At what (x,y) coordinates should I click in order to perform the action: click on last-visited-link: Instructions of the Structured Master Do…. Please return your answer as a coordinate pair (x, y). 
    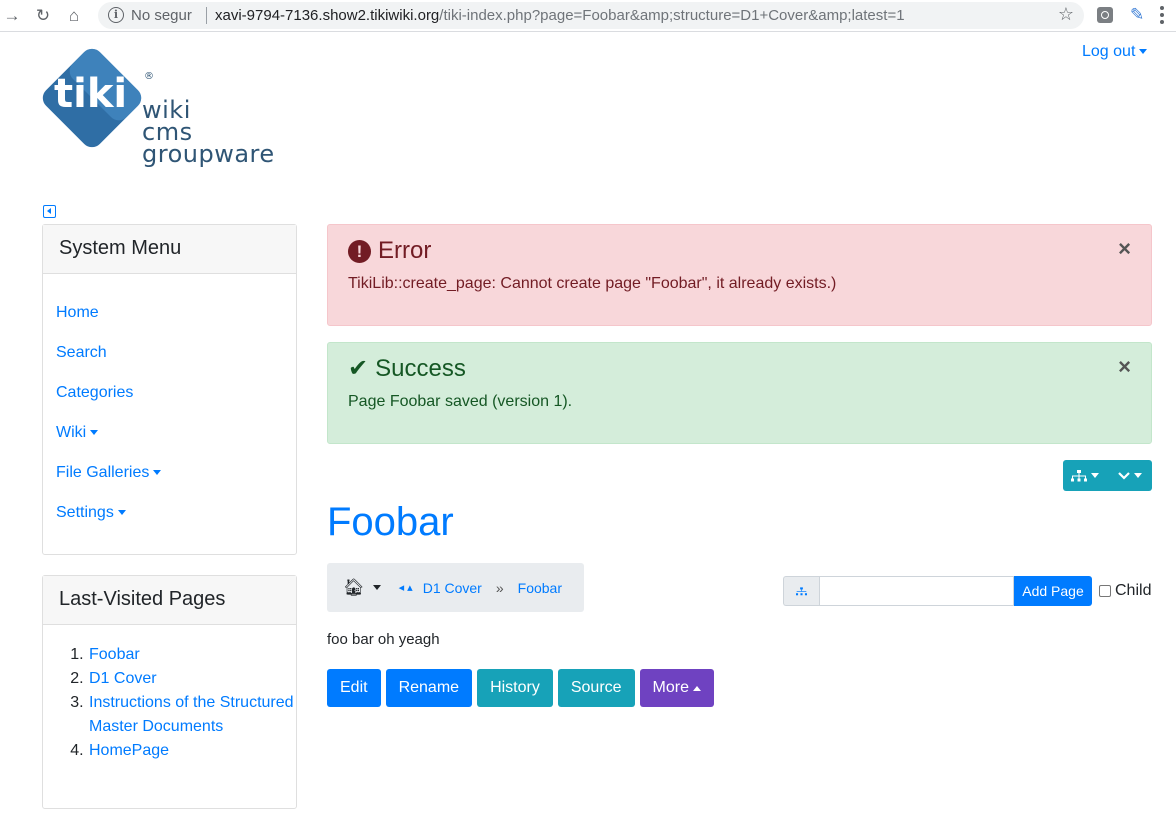
    Looking at the image, I should click on (191, 714).